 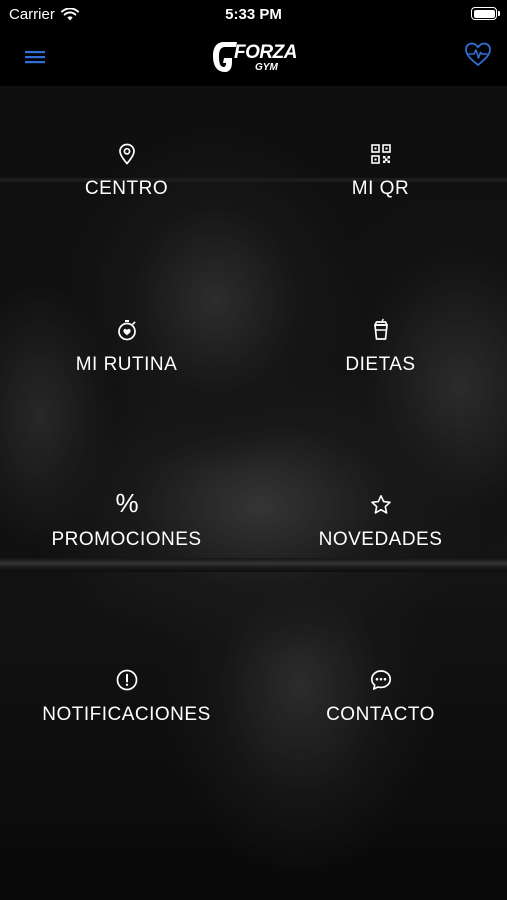 I want to click on menu-item-contacto: CONTACTO, so click(x=380, y=728).